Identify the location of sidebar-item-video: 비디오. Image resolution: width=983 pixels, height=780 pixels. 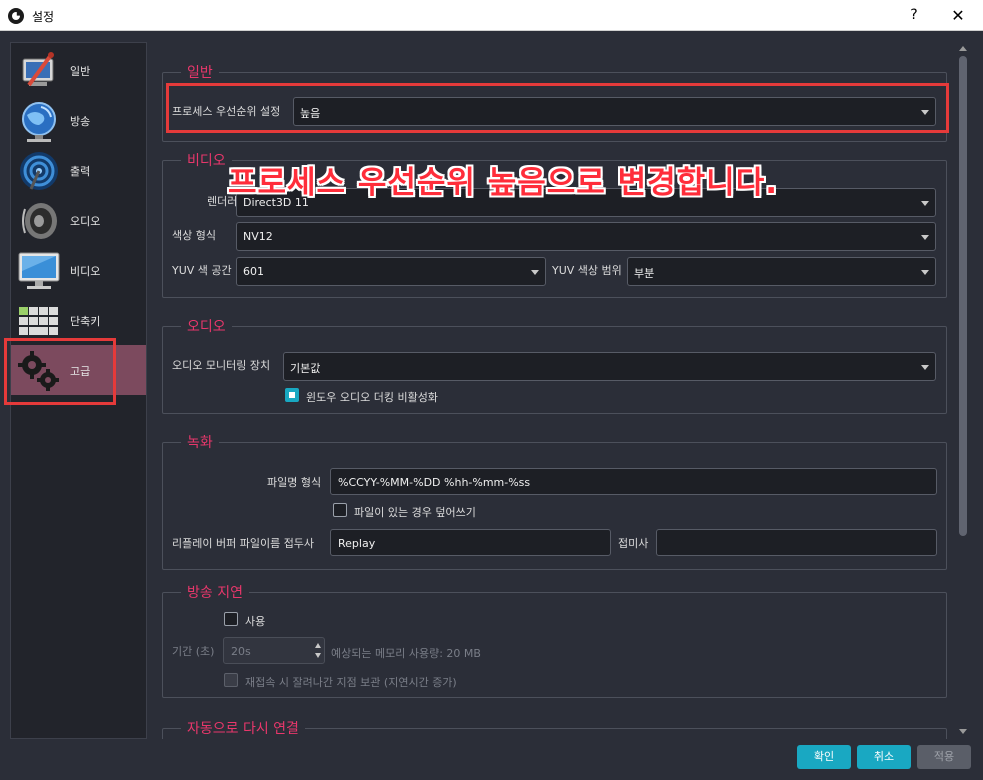
(78, 270).